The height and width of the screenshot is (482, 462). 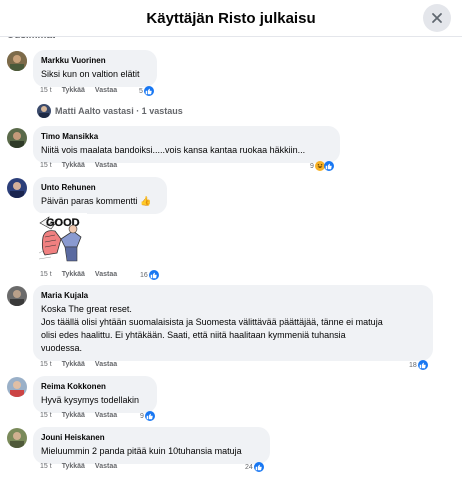 I want to click on dialog-header: Käyttäjän Risto julkaisu, so click(x=231, y=18).